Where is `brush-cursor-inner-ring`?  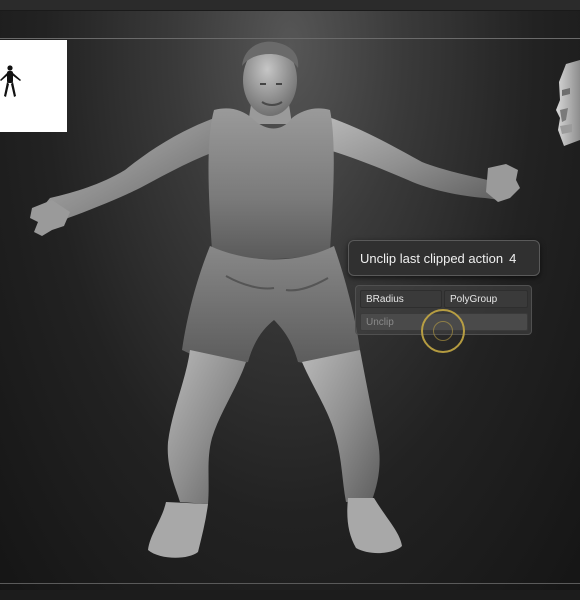 brush-cursor-inner-ring is located at coordinates (443, 331).